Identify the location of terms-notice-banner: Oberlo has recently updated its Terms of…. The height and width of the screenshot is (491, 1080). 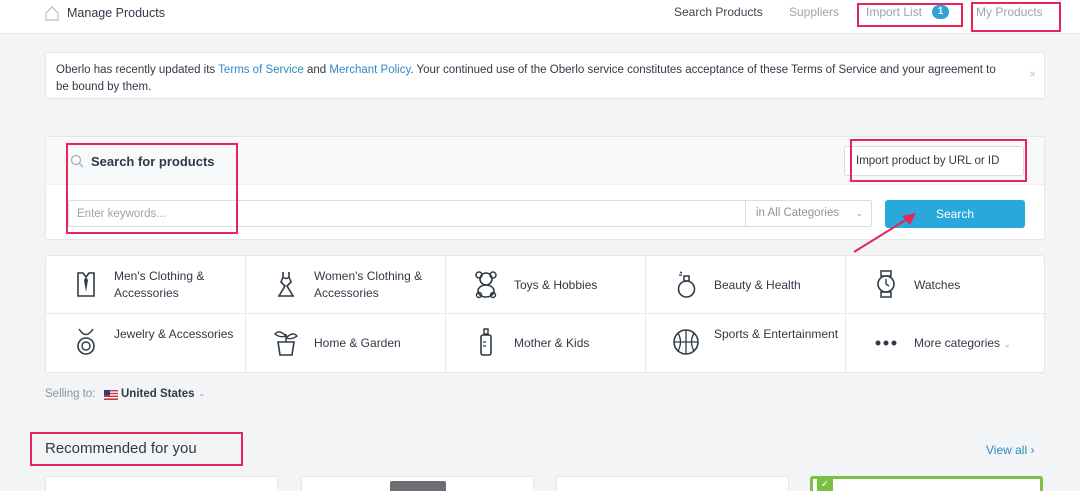
(545, 75).